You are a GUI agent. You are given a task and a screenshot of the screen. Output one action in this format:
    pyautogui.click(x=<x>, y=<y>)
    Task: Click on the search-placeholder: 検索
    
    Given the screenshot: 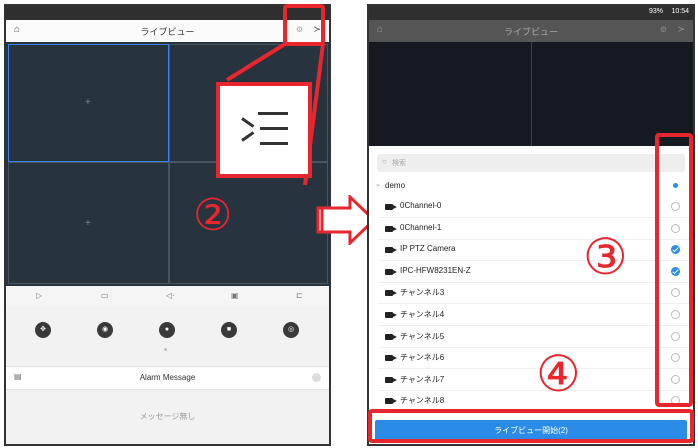 What is the action you would take?
    pyautogui.click(x=399, y=163)
    